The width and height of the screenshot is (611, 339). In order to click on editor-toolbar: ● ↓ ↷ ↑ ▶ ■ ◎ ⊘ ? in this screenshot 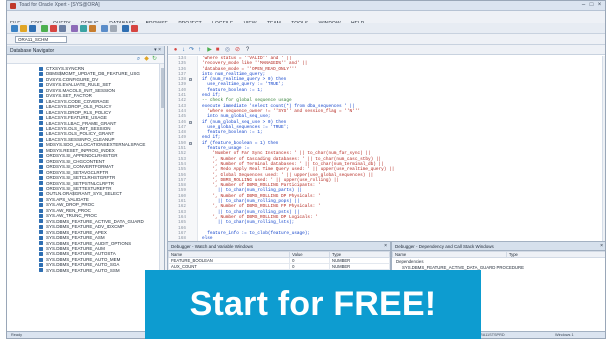, I will do `click(386, 50)`.